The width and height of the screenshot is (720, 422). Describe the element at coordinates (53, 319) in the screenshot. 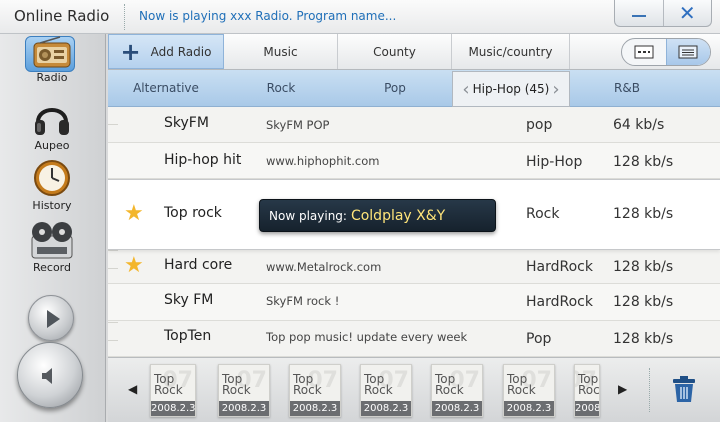

I see `play-icon` at that location.